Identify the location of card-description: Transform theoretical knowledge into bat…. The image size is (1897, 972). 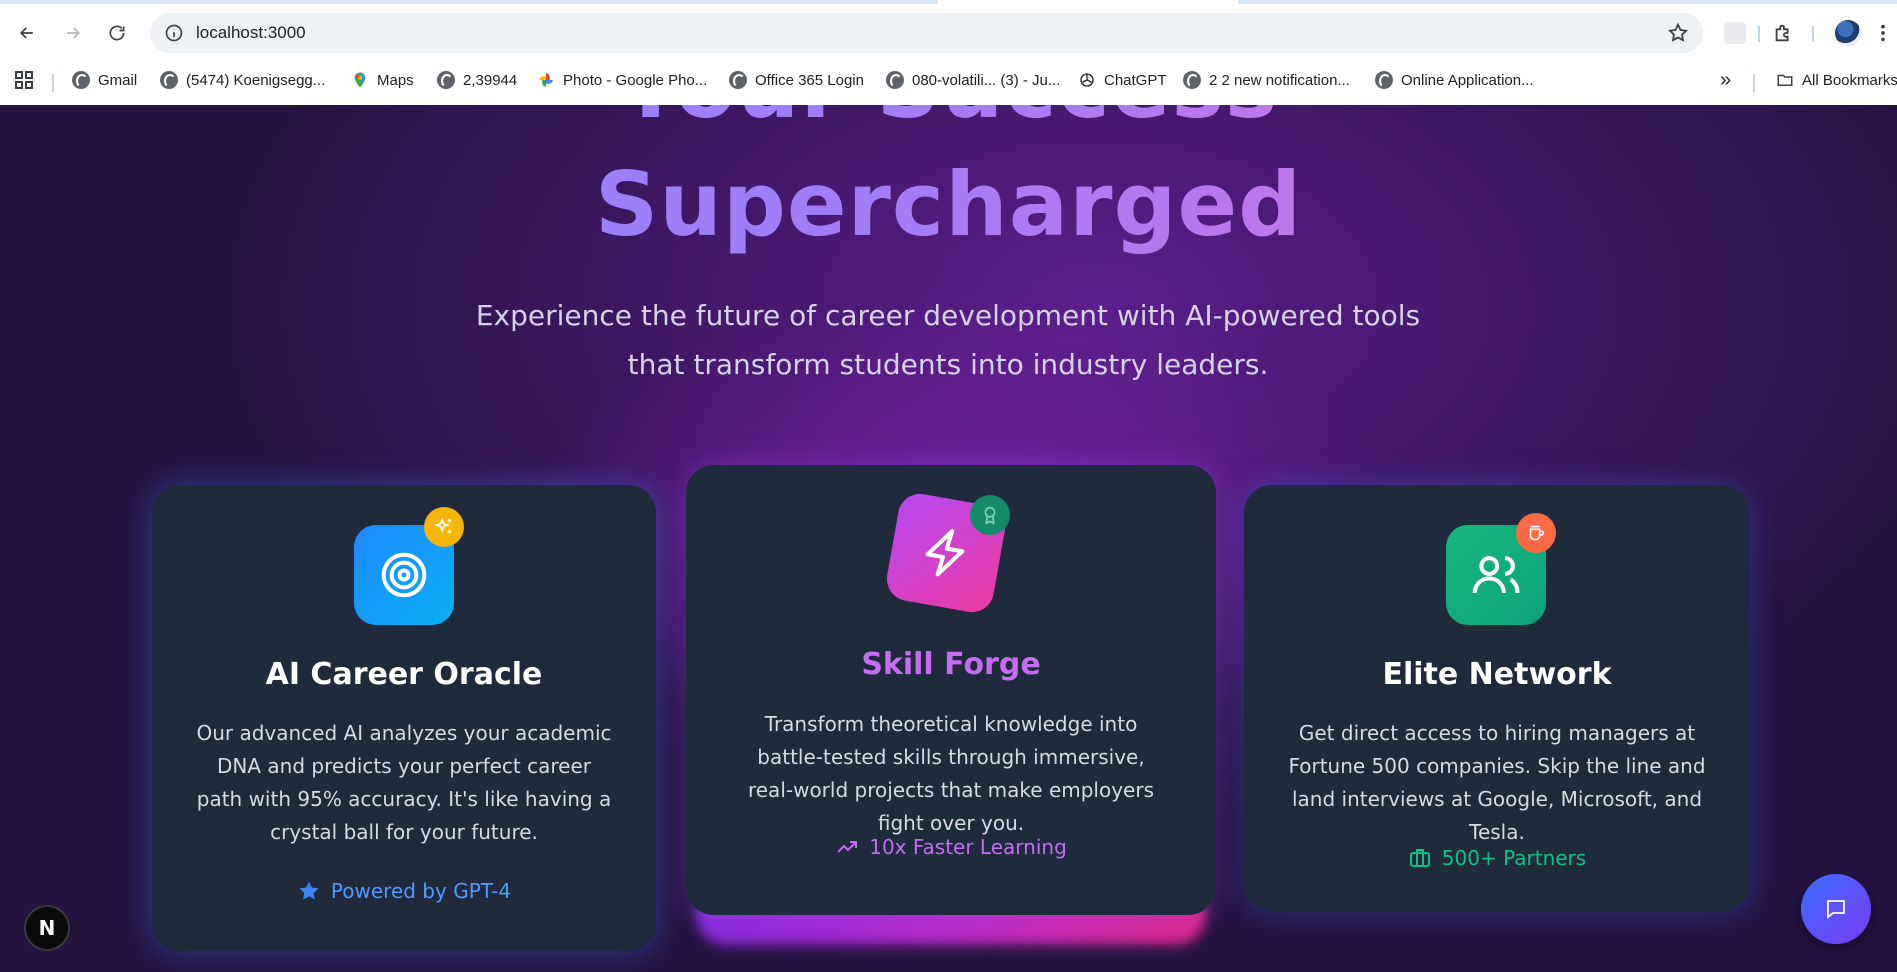
(951, 773).